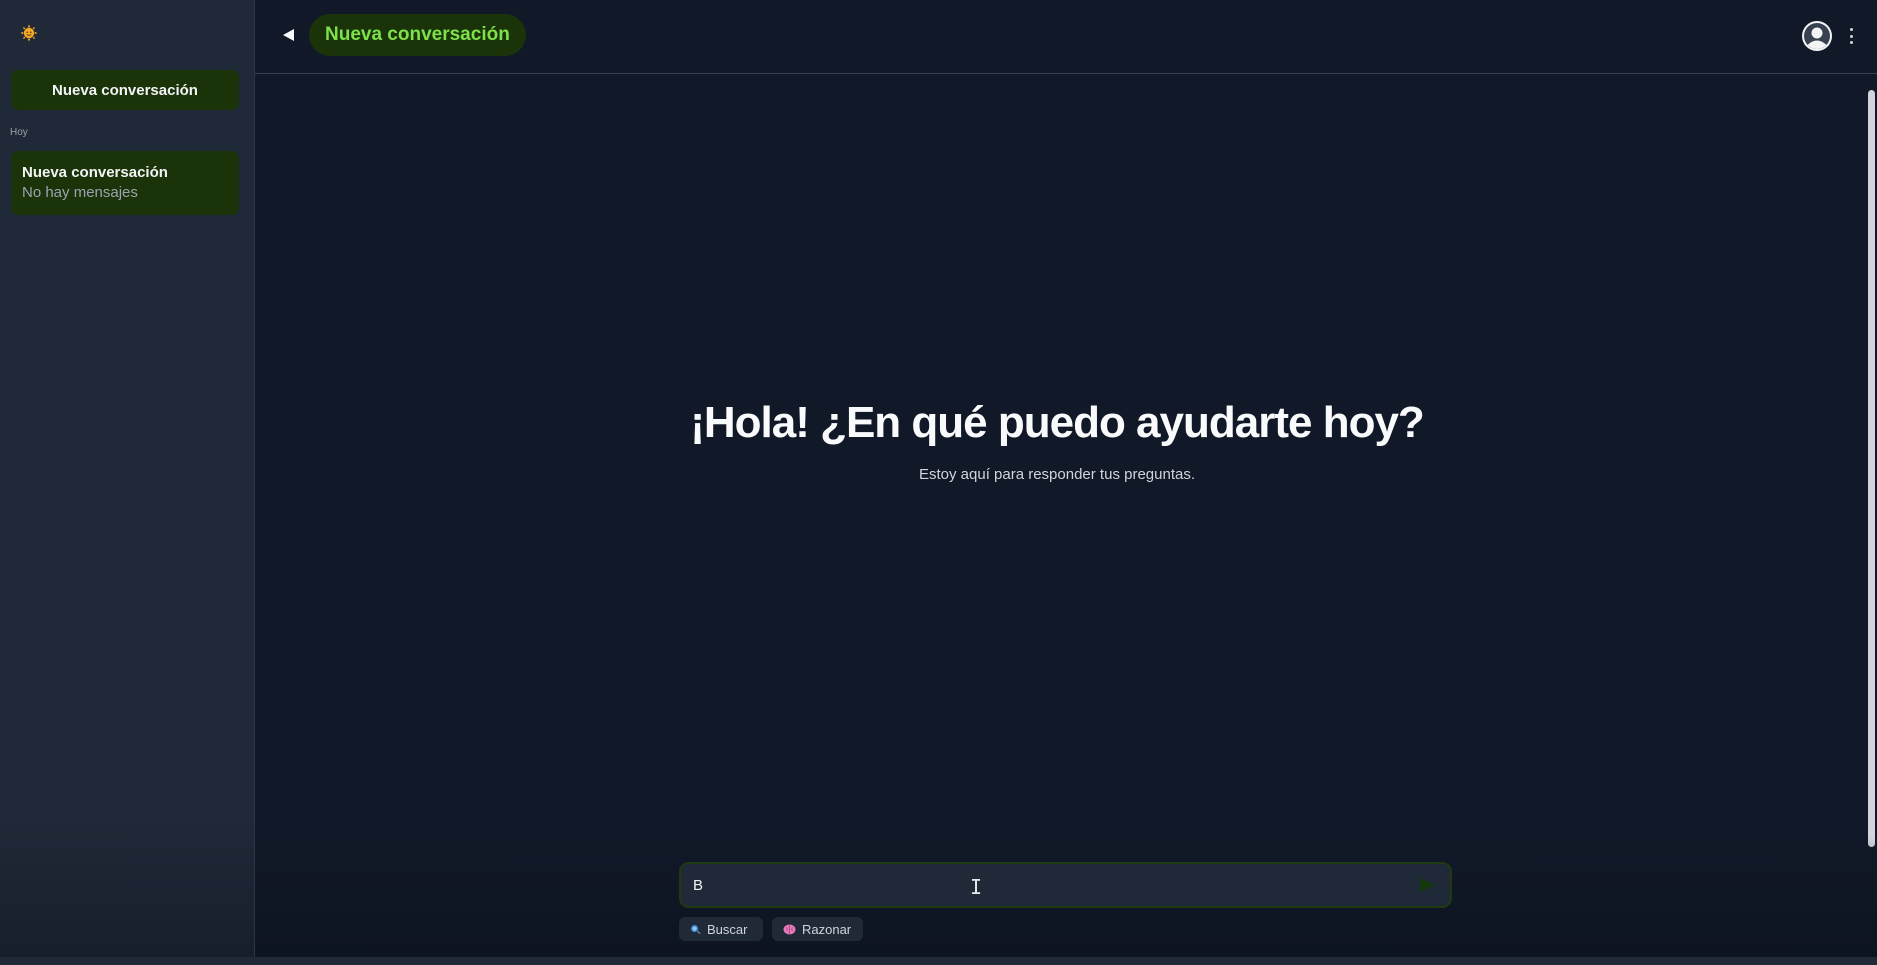 The image size is (1877, 965). I want to click on text-cursor-icon: I, so click(976, 887).